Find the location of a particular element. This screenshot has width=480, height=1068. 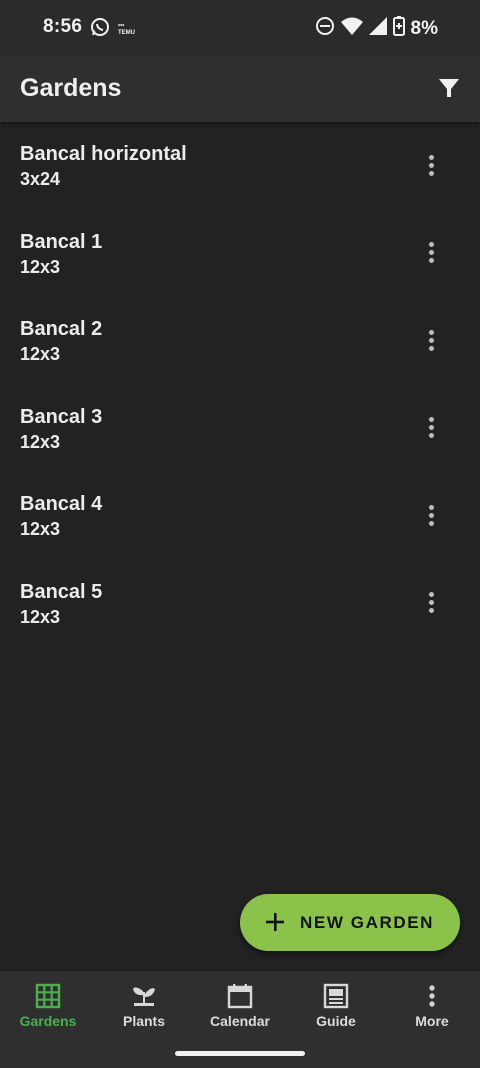

garden-list-item: Bancal 5 12x3 is located at coordinates (240, 604).